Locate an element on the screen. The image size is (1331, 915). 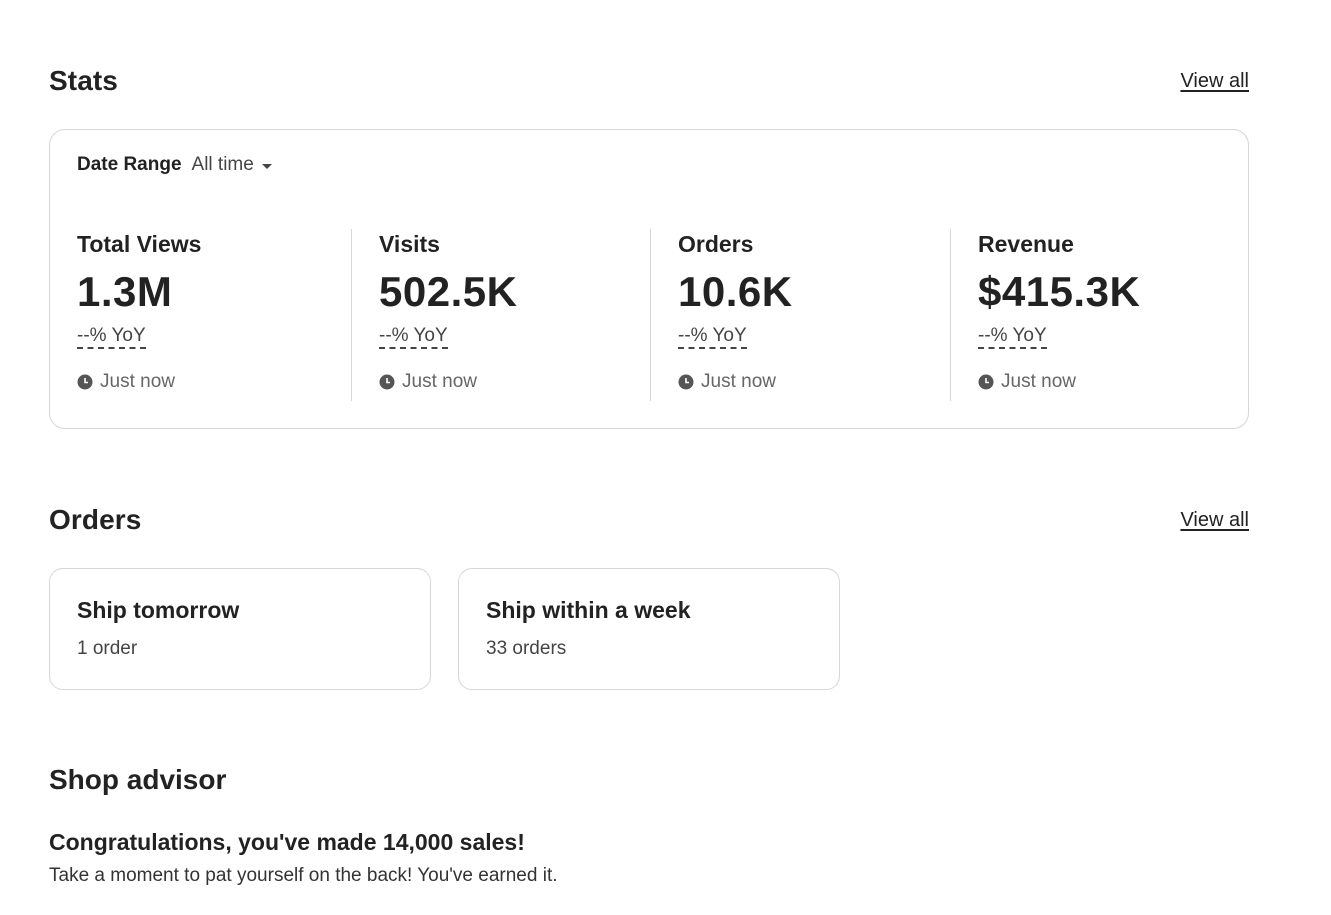
date-range-label: Date Range is located at coordinates (129, 164).